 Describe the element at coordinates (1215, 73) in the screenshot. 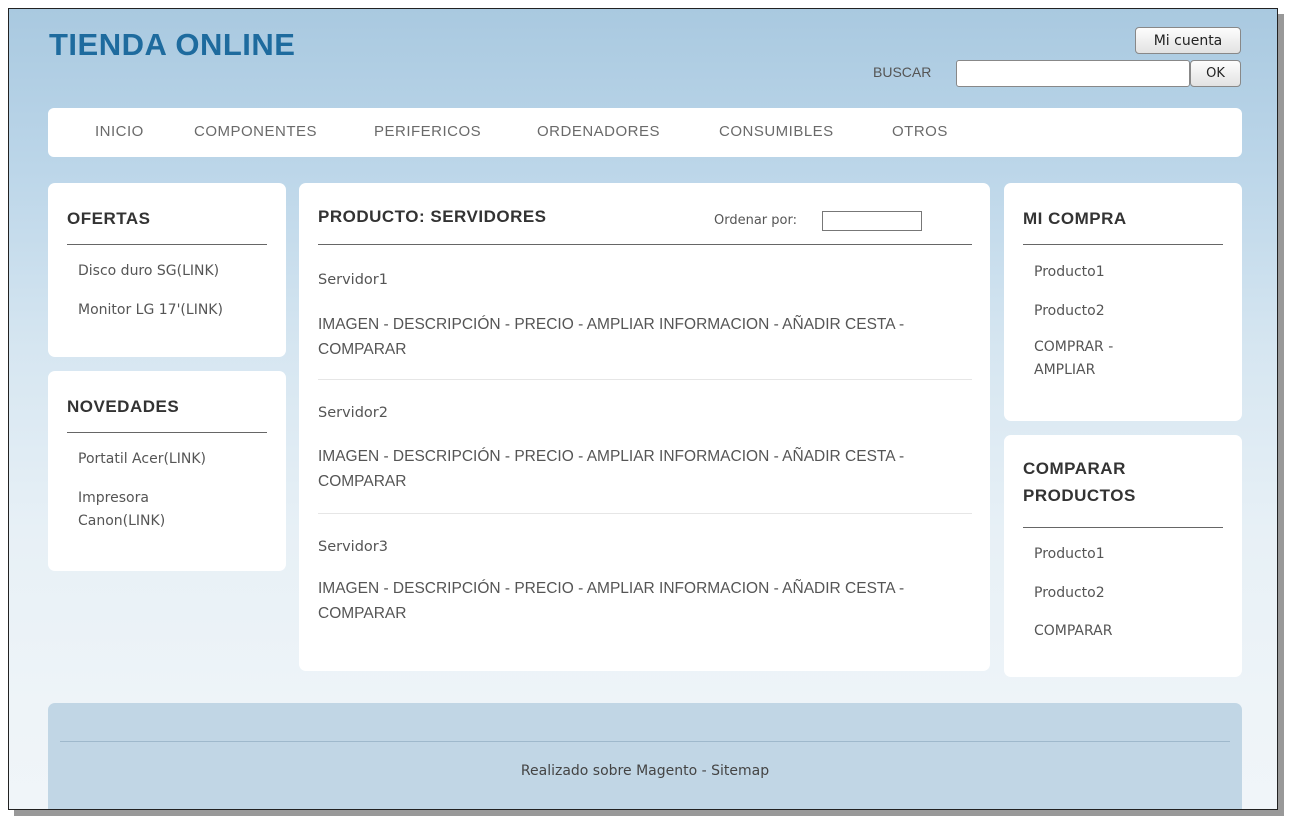

I see `search-ok-button: OK` at that location.